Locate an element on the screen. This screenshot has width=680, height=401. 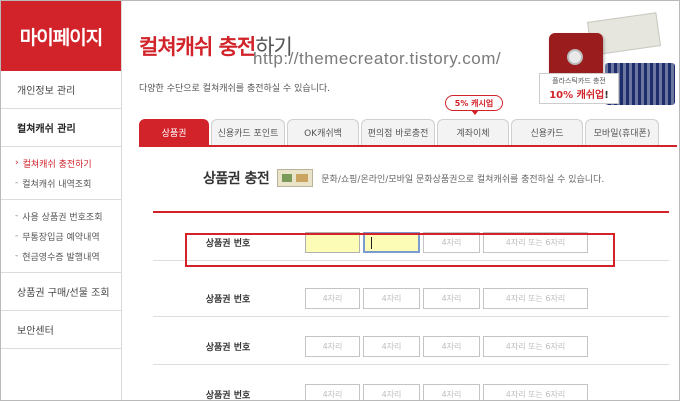
sidebar-subitem-charge: › 컬쳐캐쉬 충전하기 is located at coordinates (61, 163).